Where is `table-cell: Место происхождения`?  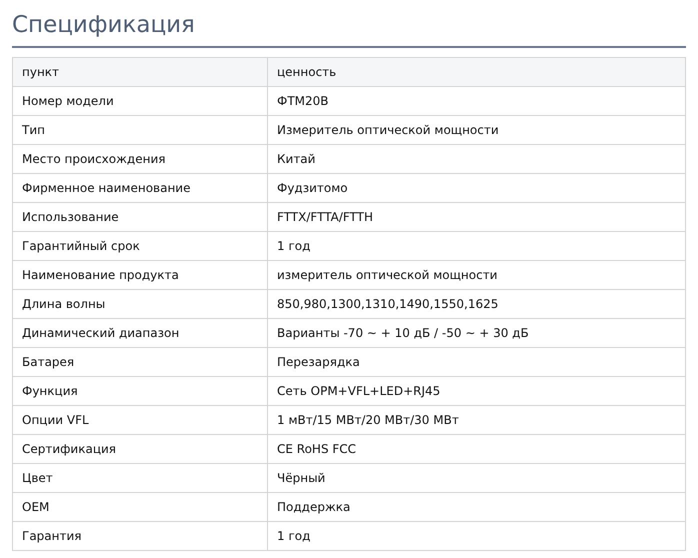 table-cell: Место происхождения is located at coordinates (140, 159).